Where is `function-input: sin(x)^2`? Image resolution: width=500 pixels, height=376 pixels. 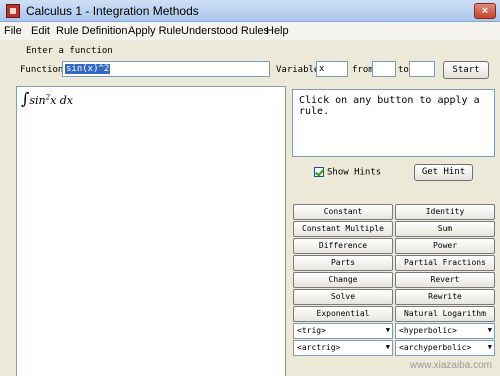 function-input: sin(x)^2 is located at coordinates (166, 69).